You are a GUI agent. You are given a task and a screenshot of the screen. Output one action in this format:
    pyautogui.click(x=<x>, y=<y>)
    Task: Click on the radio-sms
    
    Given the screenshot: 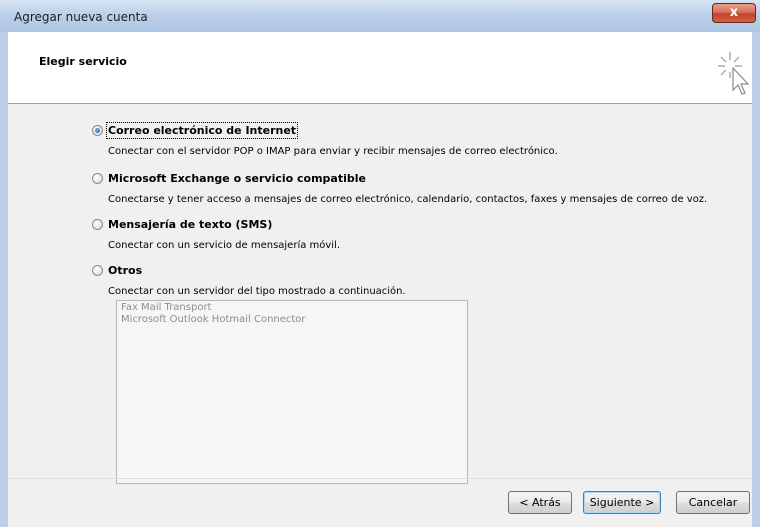 What is the action you would take?
    pyautogui.click(x=97, y=224)
    